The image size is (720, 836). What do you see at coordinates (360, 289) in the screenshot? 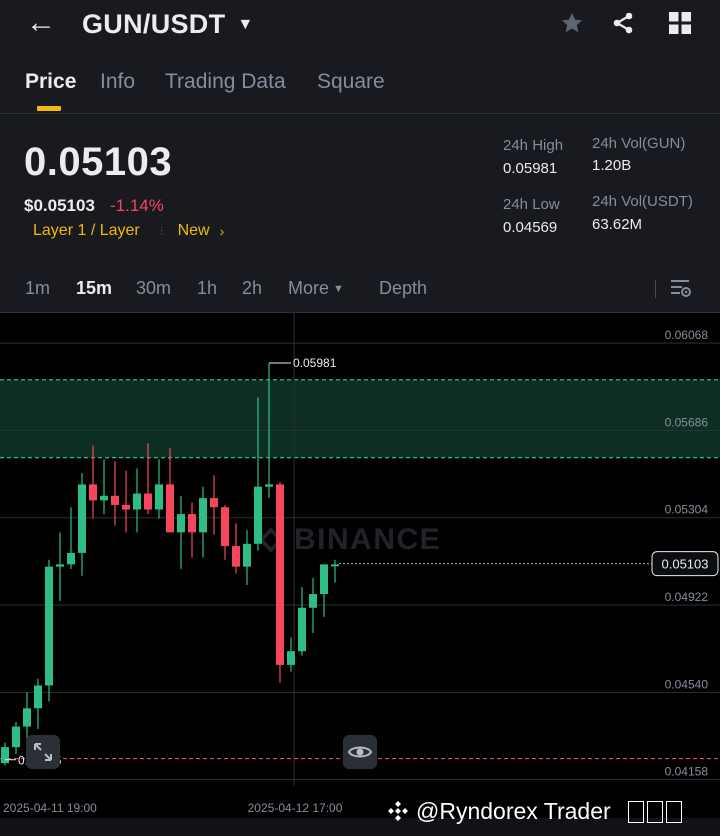
I see `interval-bar: 1m 15m 30m 1h 2h More ▼ Depth` at bounding box center [360, 289].